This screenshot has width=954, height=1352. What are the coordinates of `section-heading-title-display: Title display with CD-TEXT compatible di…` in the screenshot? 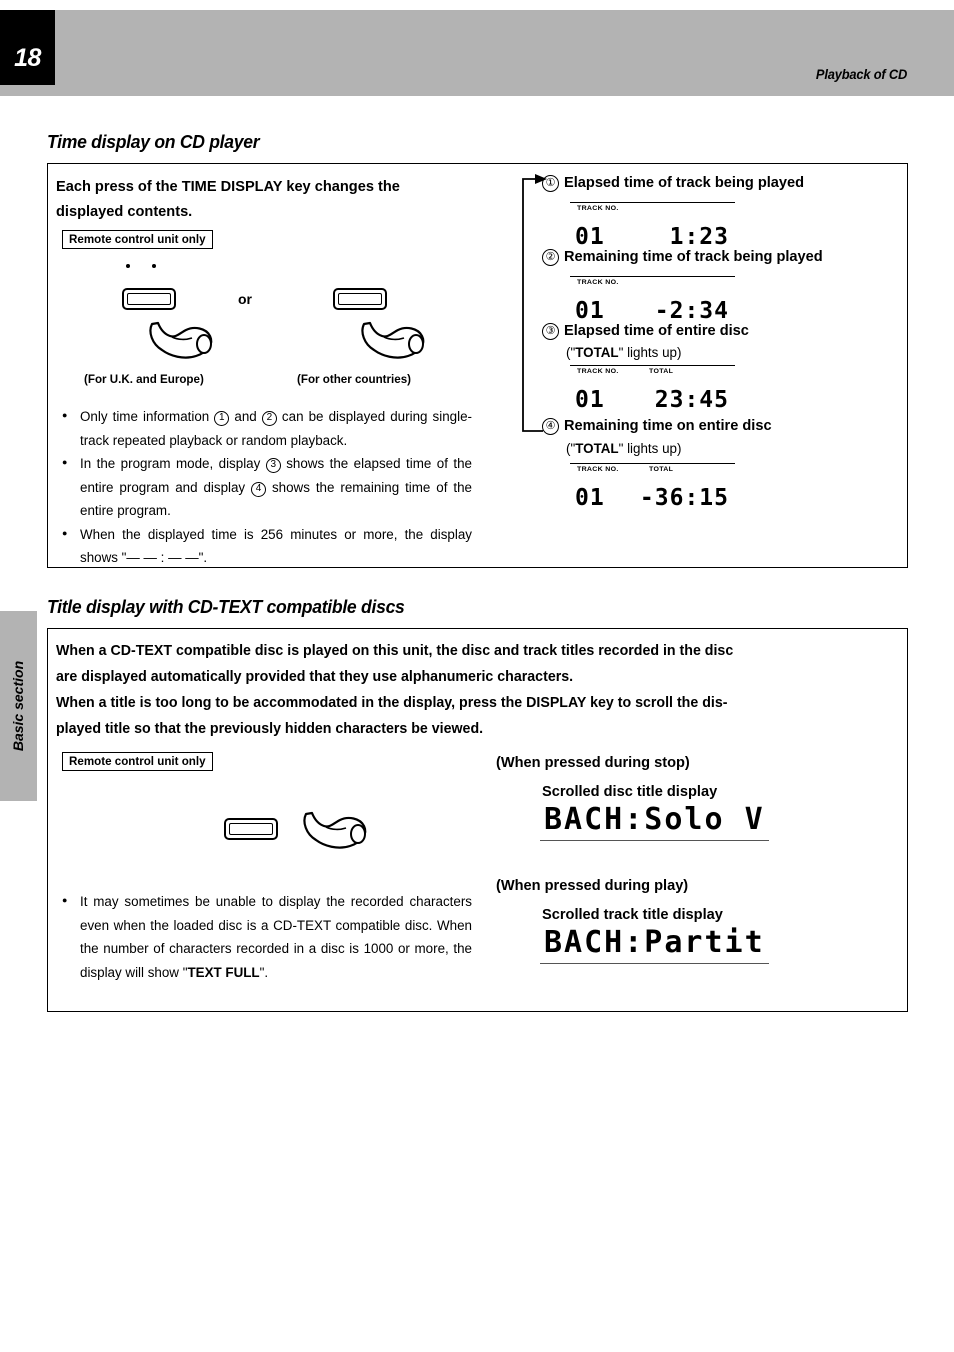 It's located at (226, 606).